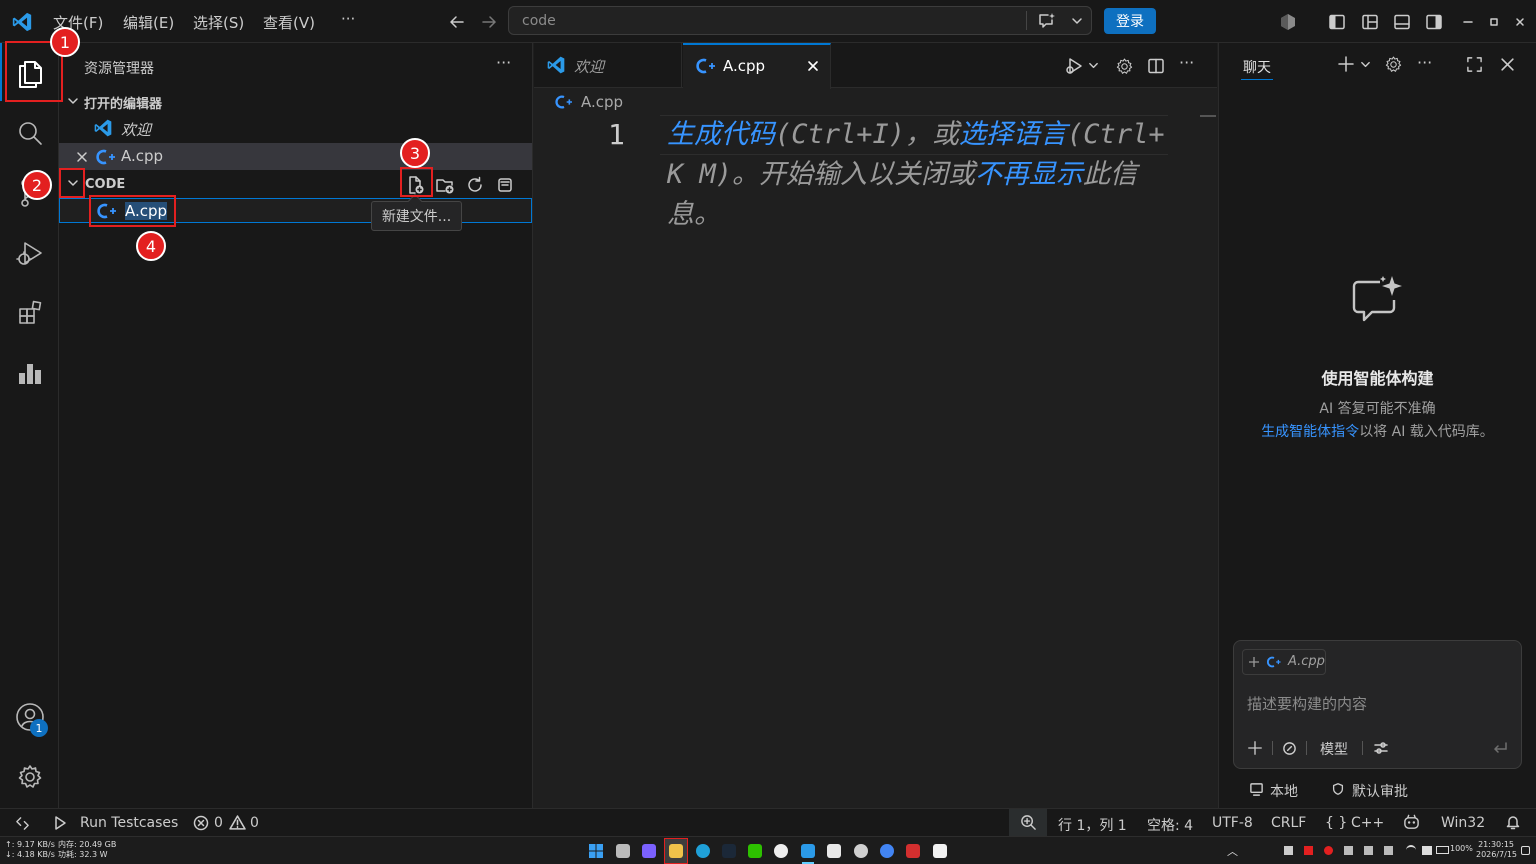 This screenshot has width=1536, height=864. I want to click on toggle-primary-sidebar-icon, so click(1337, 22).